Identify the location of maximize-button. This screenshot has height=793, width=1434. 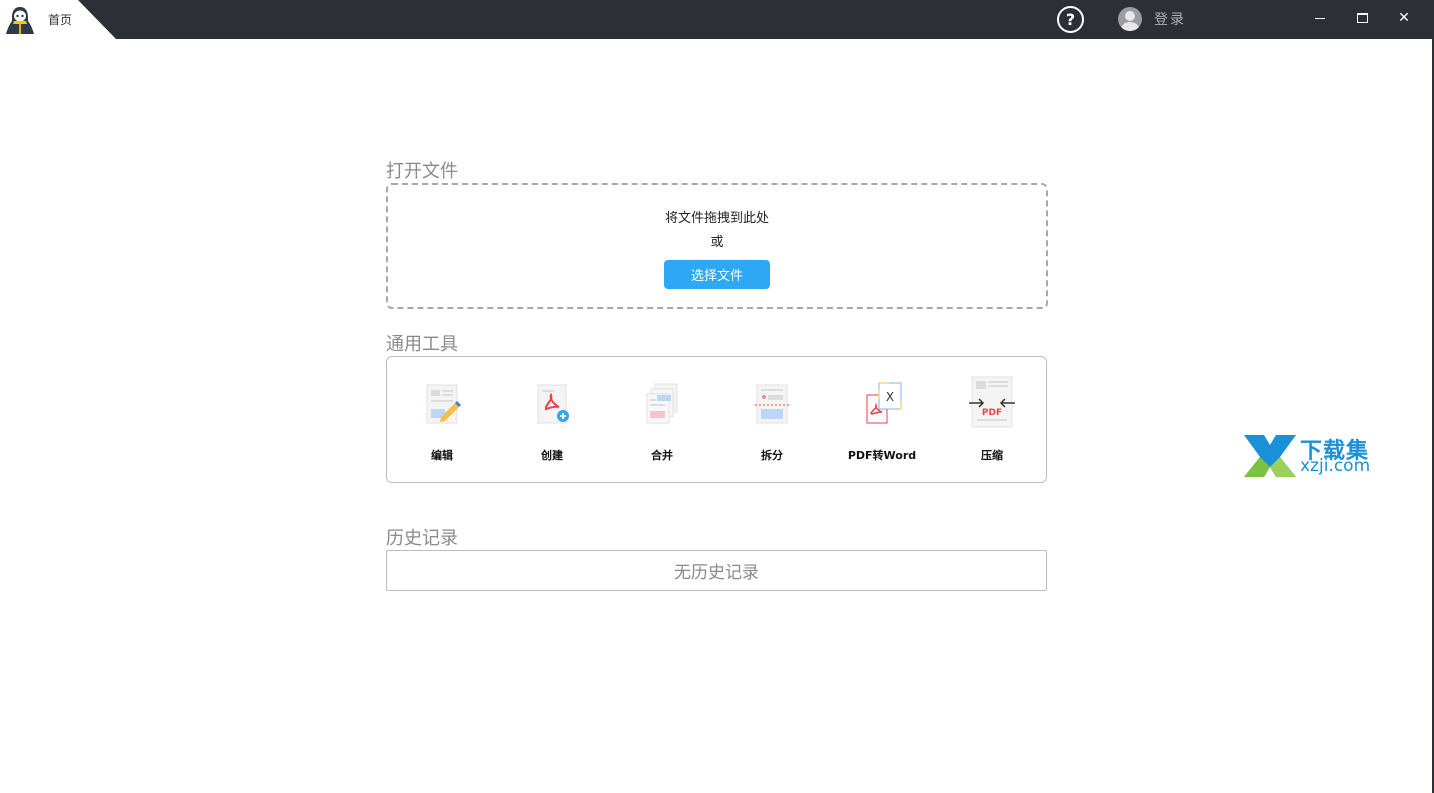
(1362, 18).